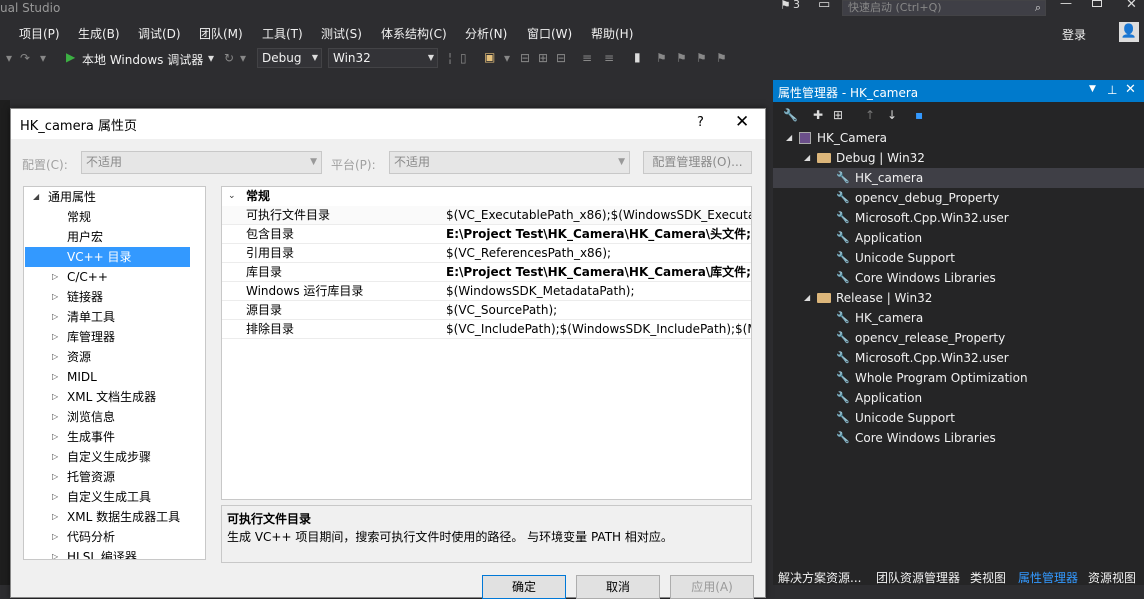 The height and width of the screenshot is (599, 1144). I want to click on grid-section-header: ⌄ 常规, so click(486, 196).